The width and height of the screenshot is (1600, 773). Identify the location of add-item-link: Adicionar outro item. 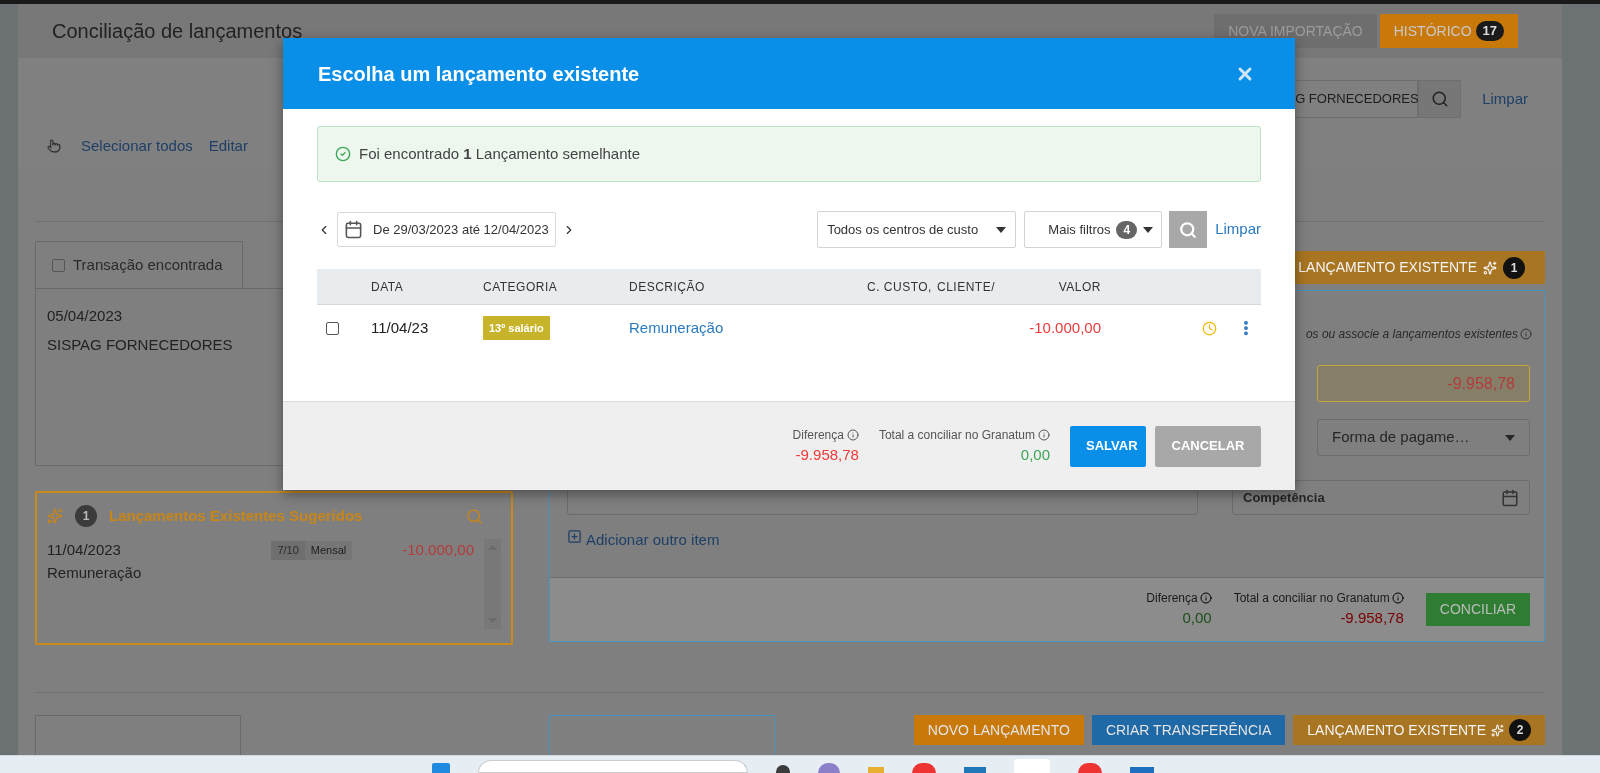
(653, 540).